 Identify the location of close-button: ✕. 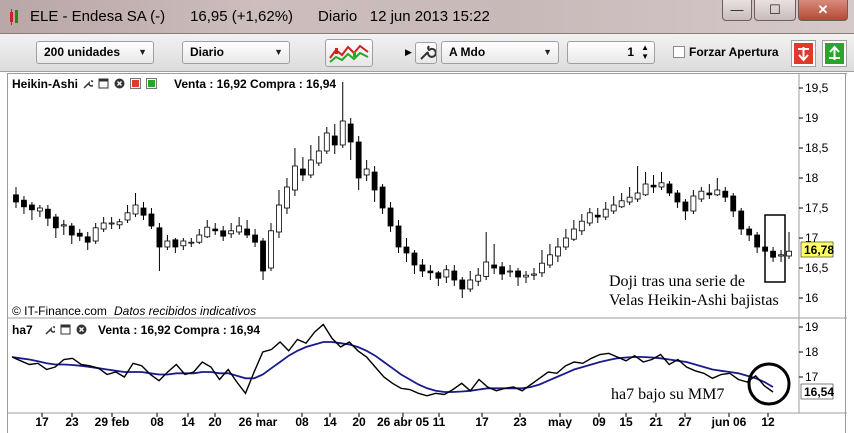
(823, 10).